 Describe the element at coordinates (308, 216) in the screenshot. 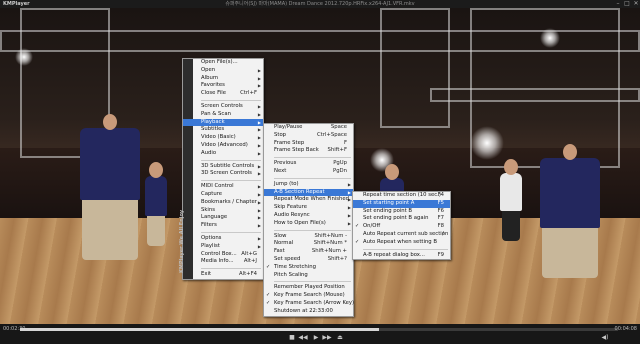

I see `playback-item-audio-resync: Audio Resync ▶` at that location.